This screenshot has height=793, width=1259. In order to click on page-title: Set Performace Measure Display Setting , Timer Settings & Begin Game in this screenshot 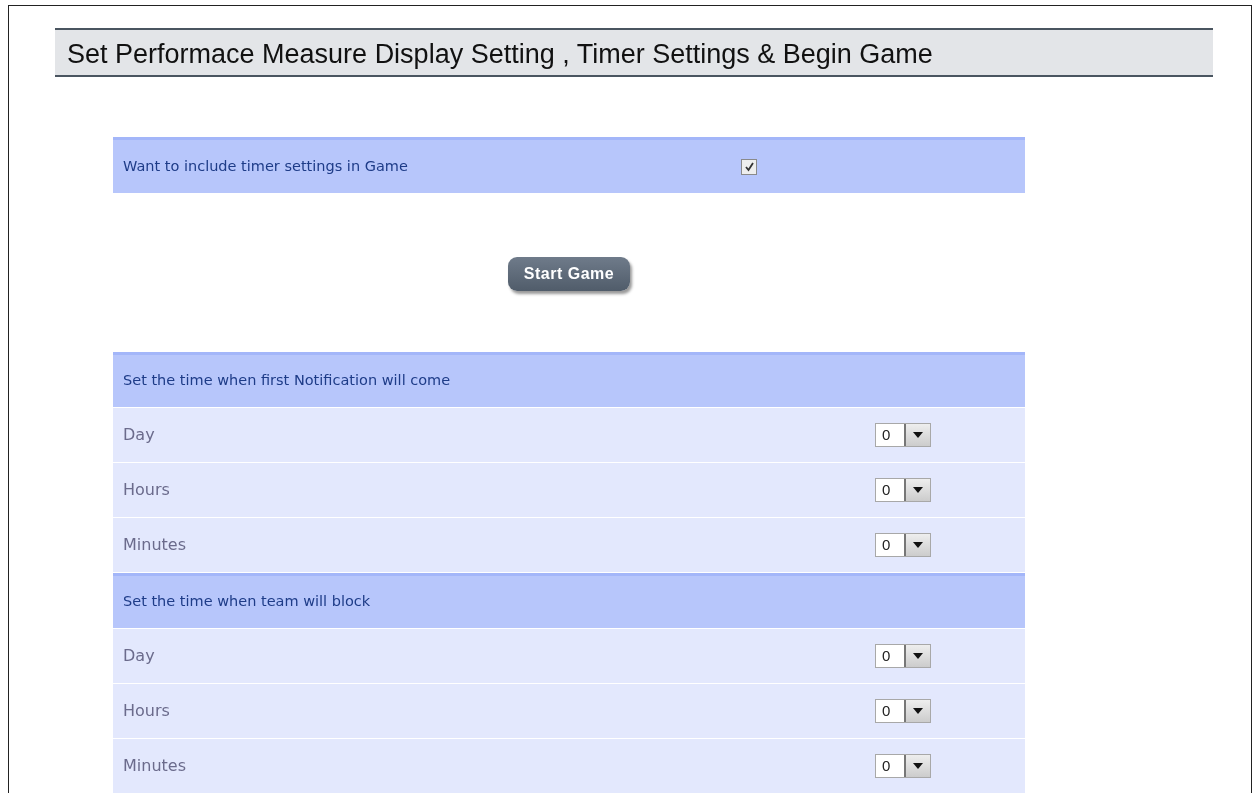, I will do `click(634, 52)`.